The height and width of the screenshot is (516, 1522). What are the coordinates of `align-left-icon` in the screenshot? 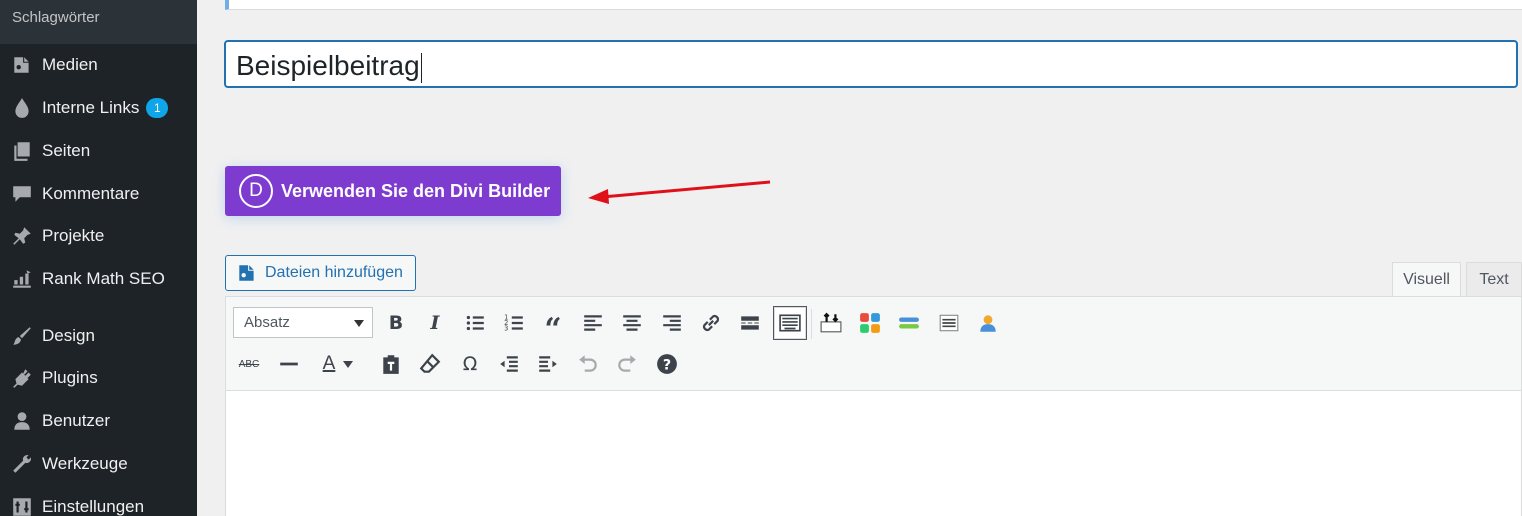 It's located at (593, 323).